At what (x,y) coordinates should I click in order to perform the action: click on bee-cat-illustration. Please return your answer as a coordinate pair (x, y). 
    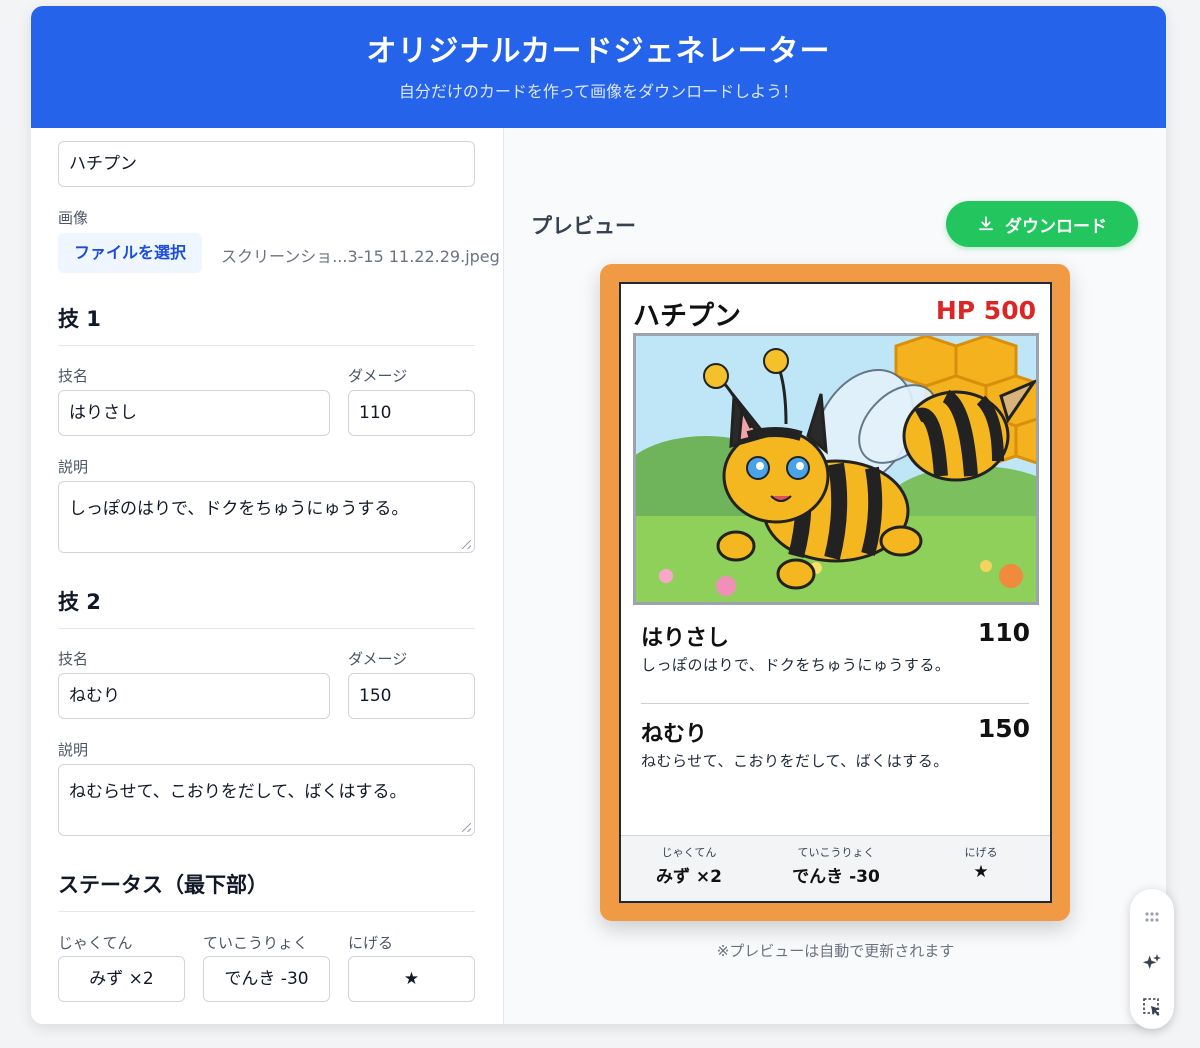
    Looking at the image, I should click on (836, 469).